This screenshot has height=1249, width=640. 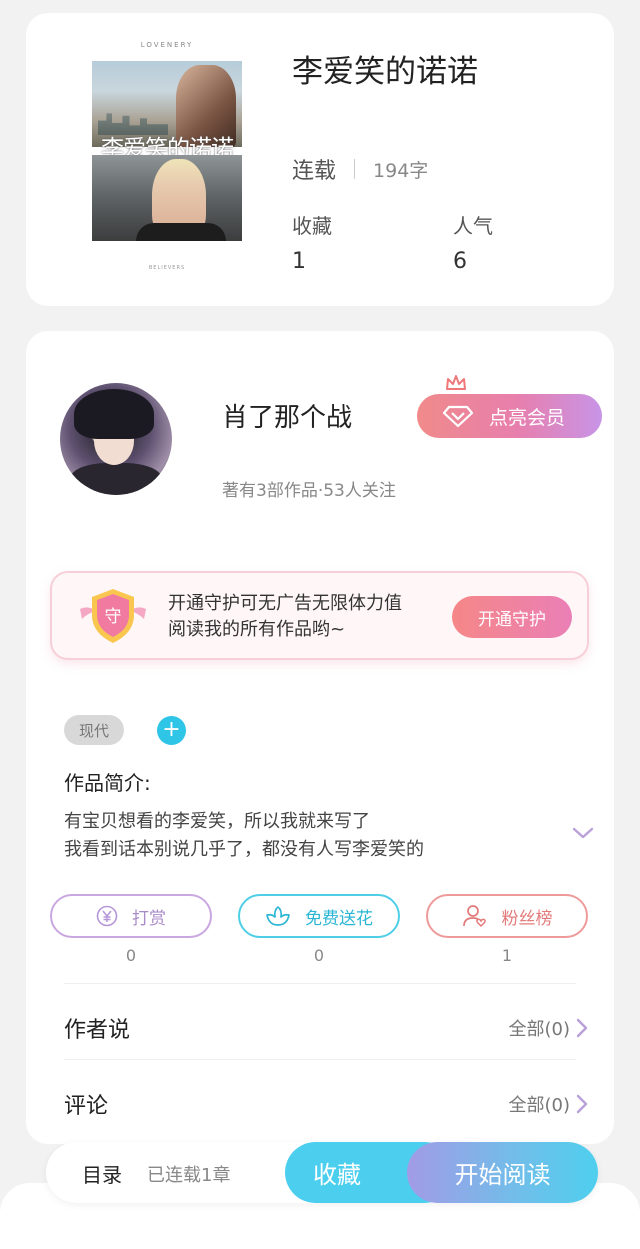 What do you see at coordinates (86, 1106) in the screenshot?
I see `comments-title: 评论` at bounding box center [86, 1106].